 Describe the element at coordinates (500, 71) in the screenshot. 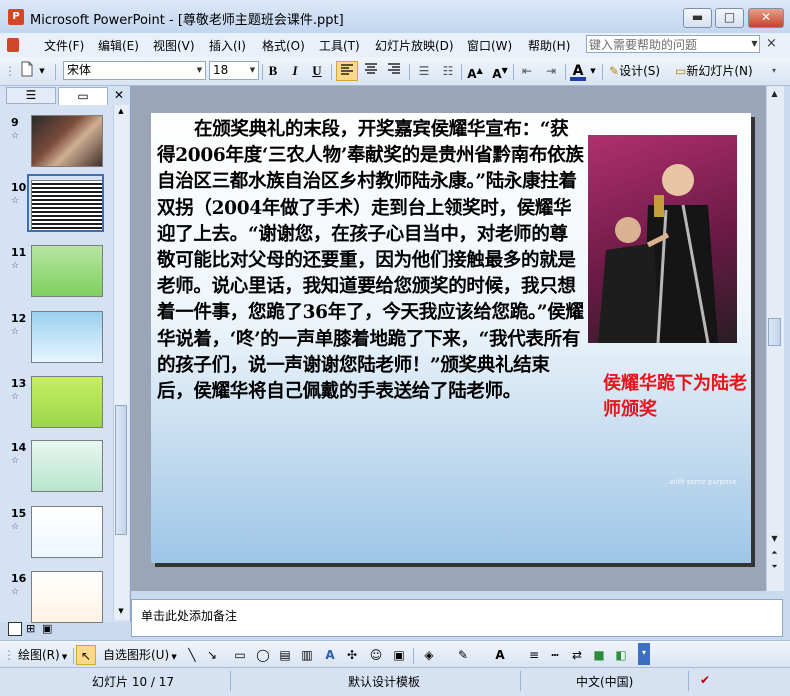

I see `decrease-font-size-icon: A▼` at that location.